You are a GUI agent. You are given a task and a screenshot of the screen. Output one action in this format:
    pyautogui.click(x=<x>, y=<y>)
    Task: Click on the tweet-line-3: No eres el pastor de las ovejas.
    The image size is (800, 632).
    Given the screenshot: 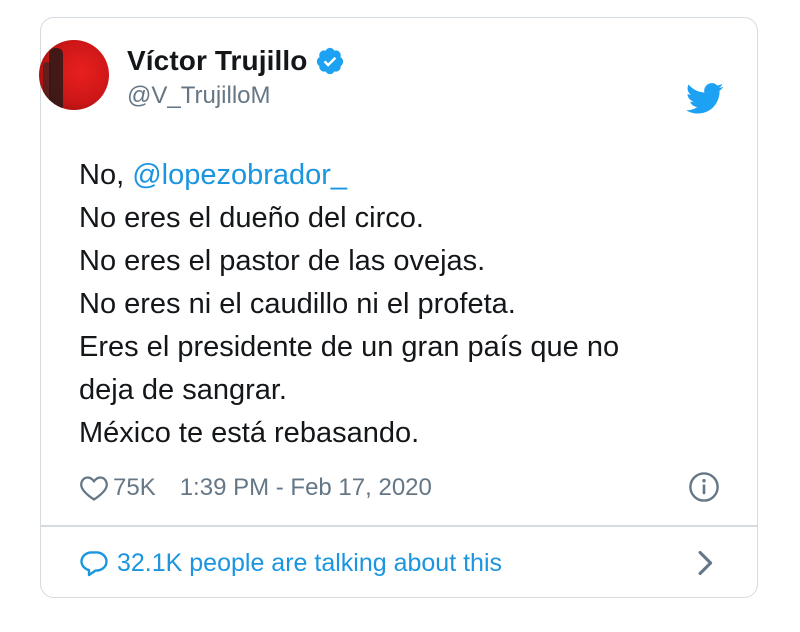 What is the action you would take?
    pyautogui.click(x=282, y=261)
    